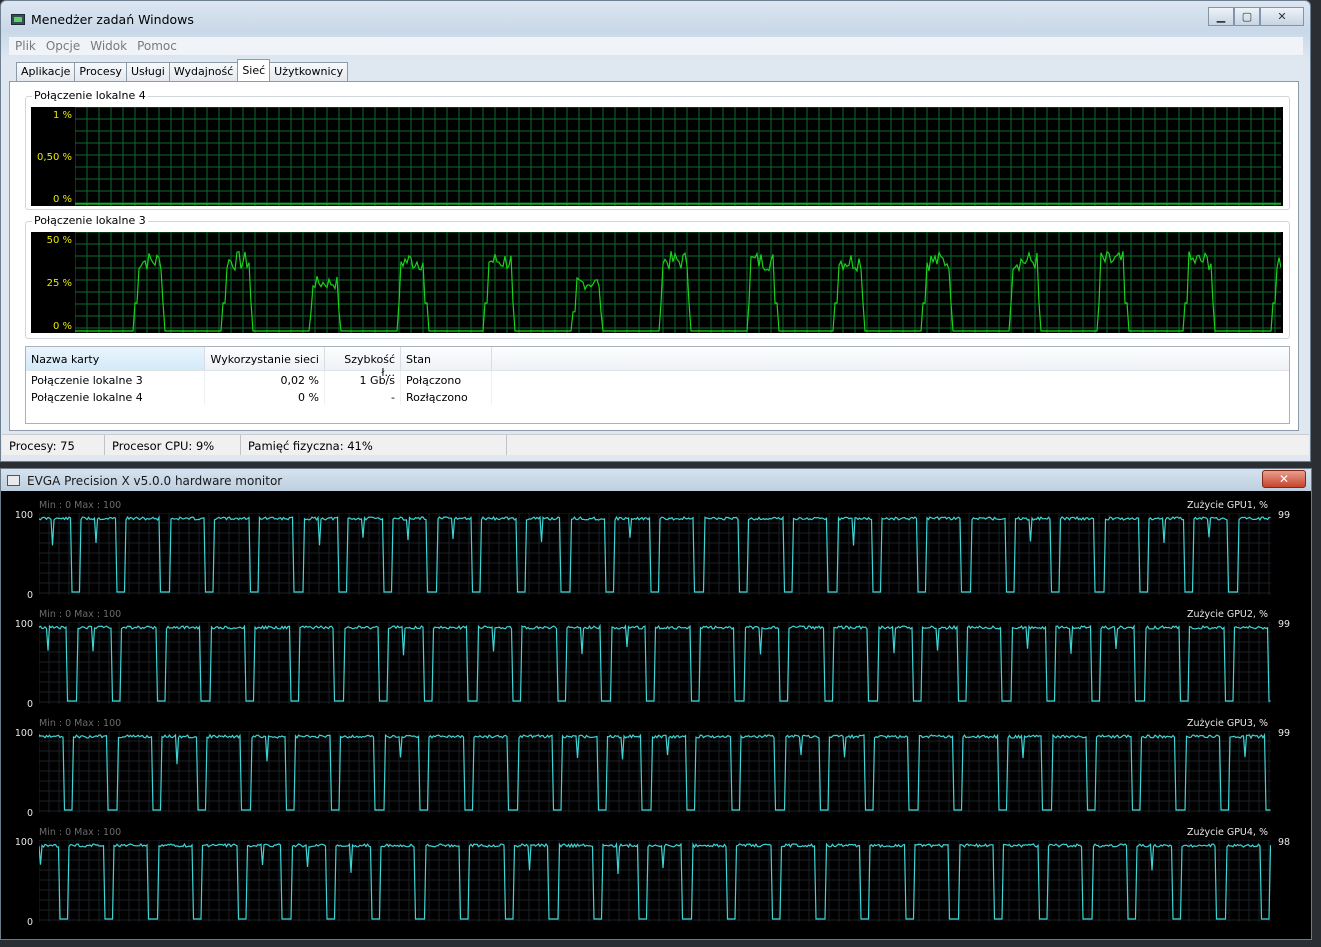  What do you see at coordinates (446, 396) in the screenshot?
I see `cell-state: Rozłączono` at bounding box center [446, 396].